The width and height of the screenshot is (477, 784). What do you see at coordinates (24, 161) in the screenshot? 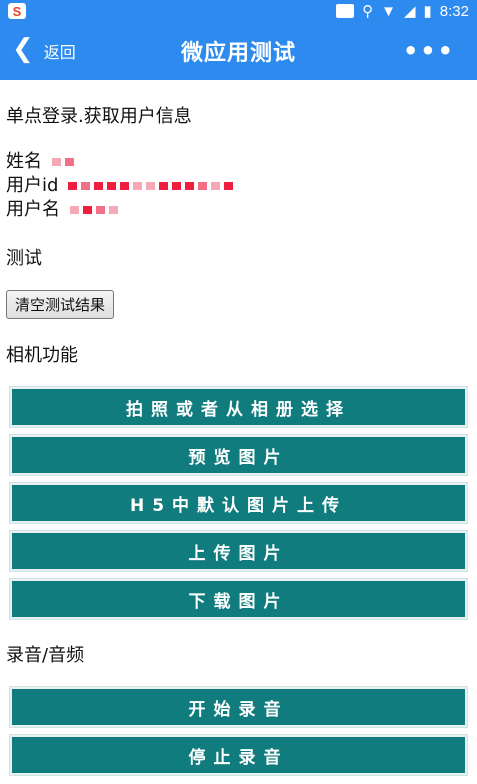
I see `name-label: 姓名` at bounding box center [24, 161].